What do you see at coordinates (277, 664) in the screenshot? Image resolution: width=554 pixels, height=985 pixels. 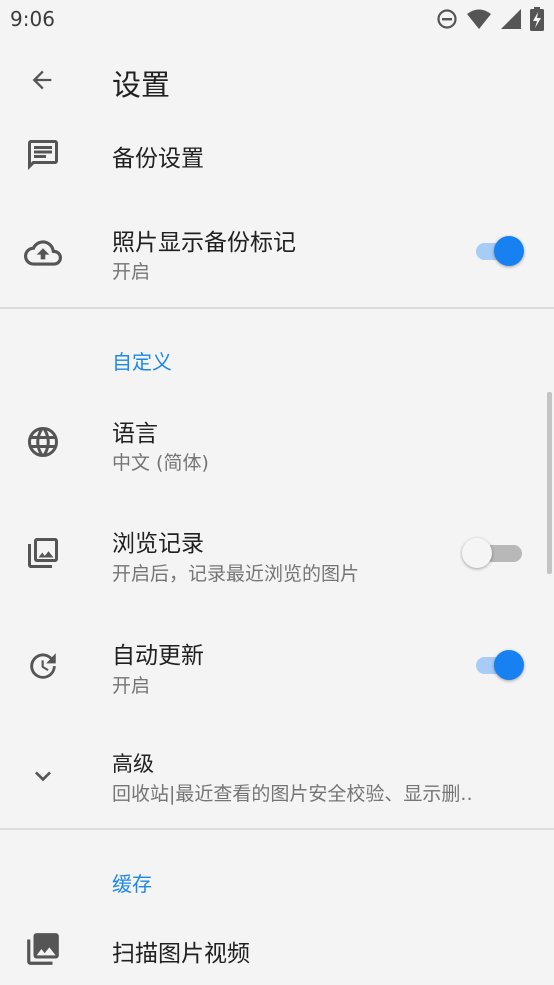 I see `auto-update-row: 自动更新 开启` at bounding box center [277, 664].